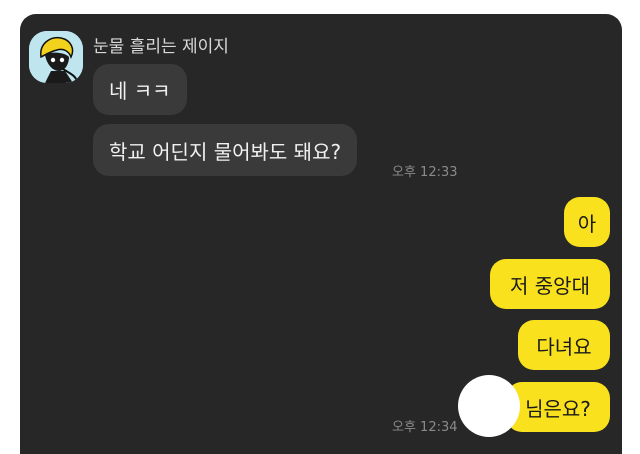  Describe the element at coordinates (425, 172) in the screenshot. I see `message-timestamp: 오후 12:33` at that location.